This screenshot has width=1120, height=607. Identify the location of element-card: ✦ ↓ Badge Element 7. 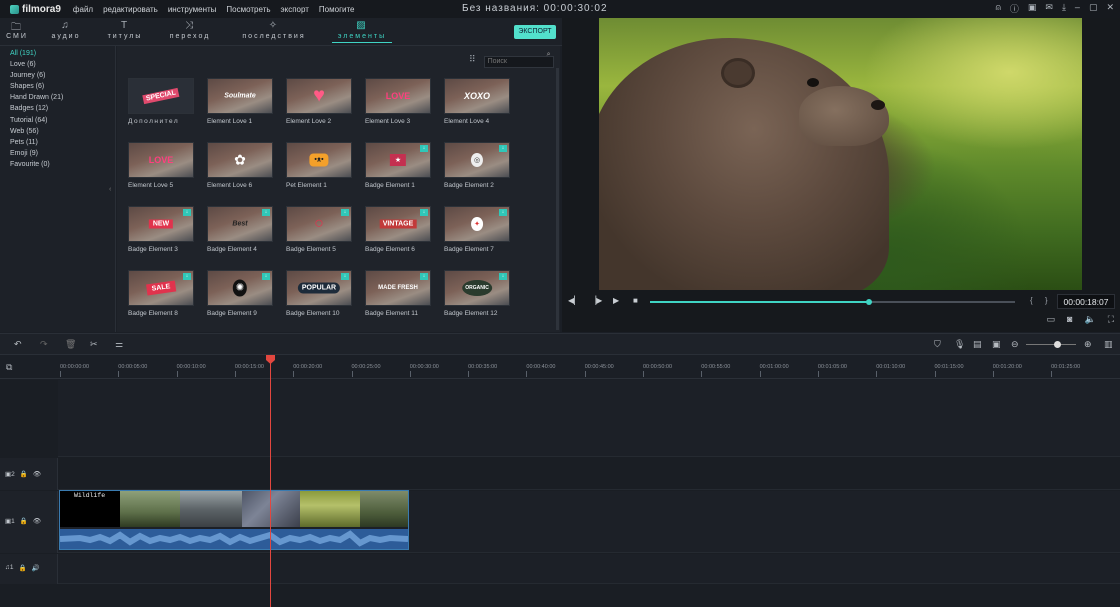
(478, 229).